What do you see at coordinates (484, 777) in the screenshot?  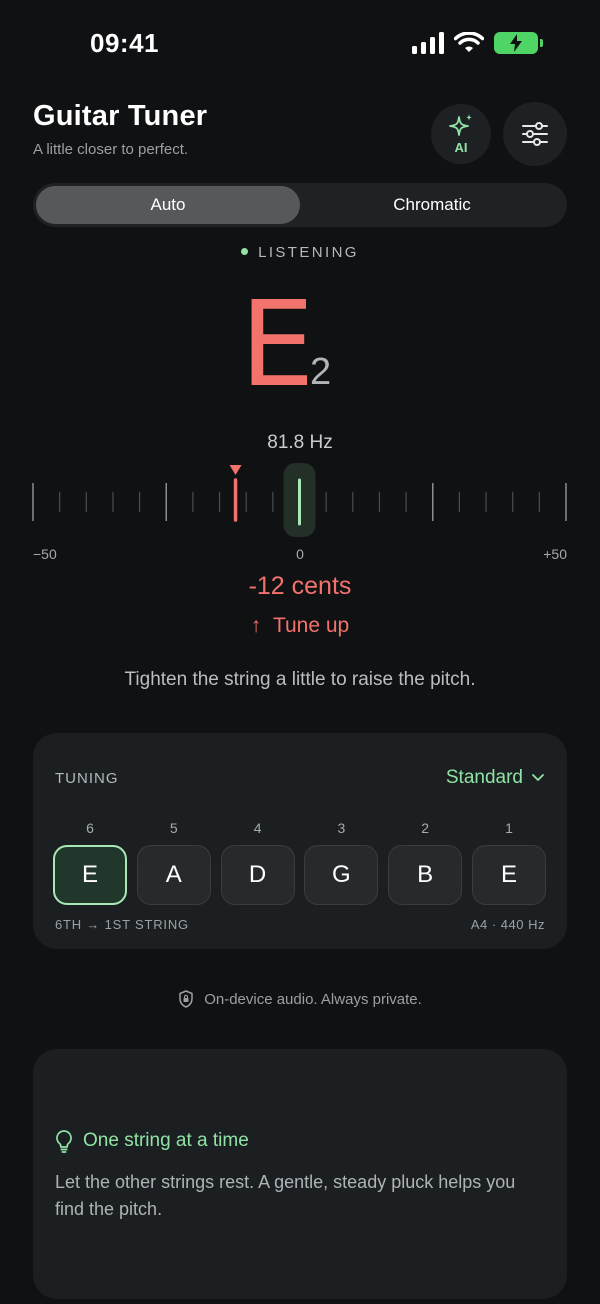 I see `tuning-preset-value: Standard` at bounding box center [484, 777].